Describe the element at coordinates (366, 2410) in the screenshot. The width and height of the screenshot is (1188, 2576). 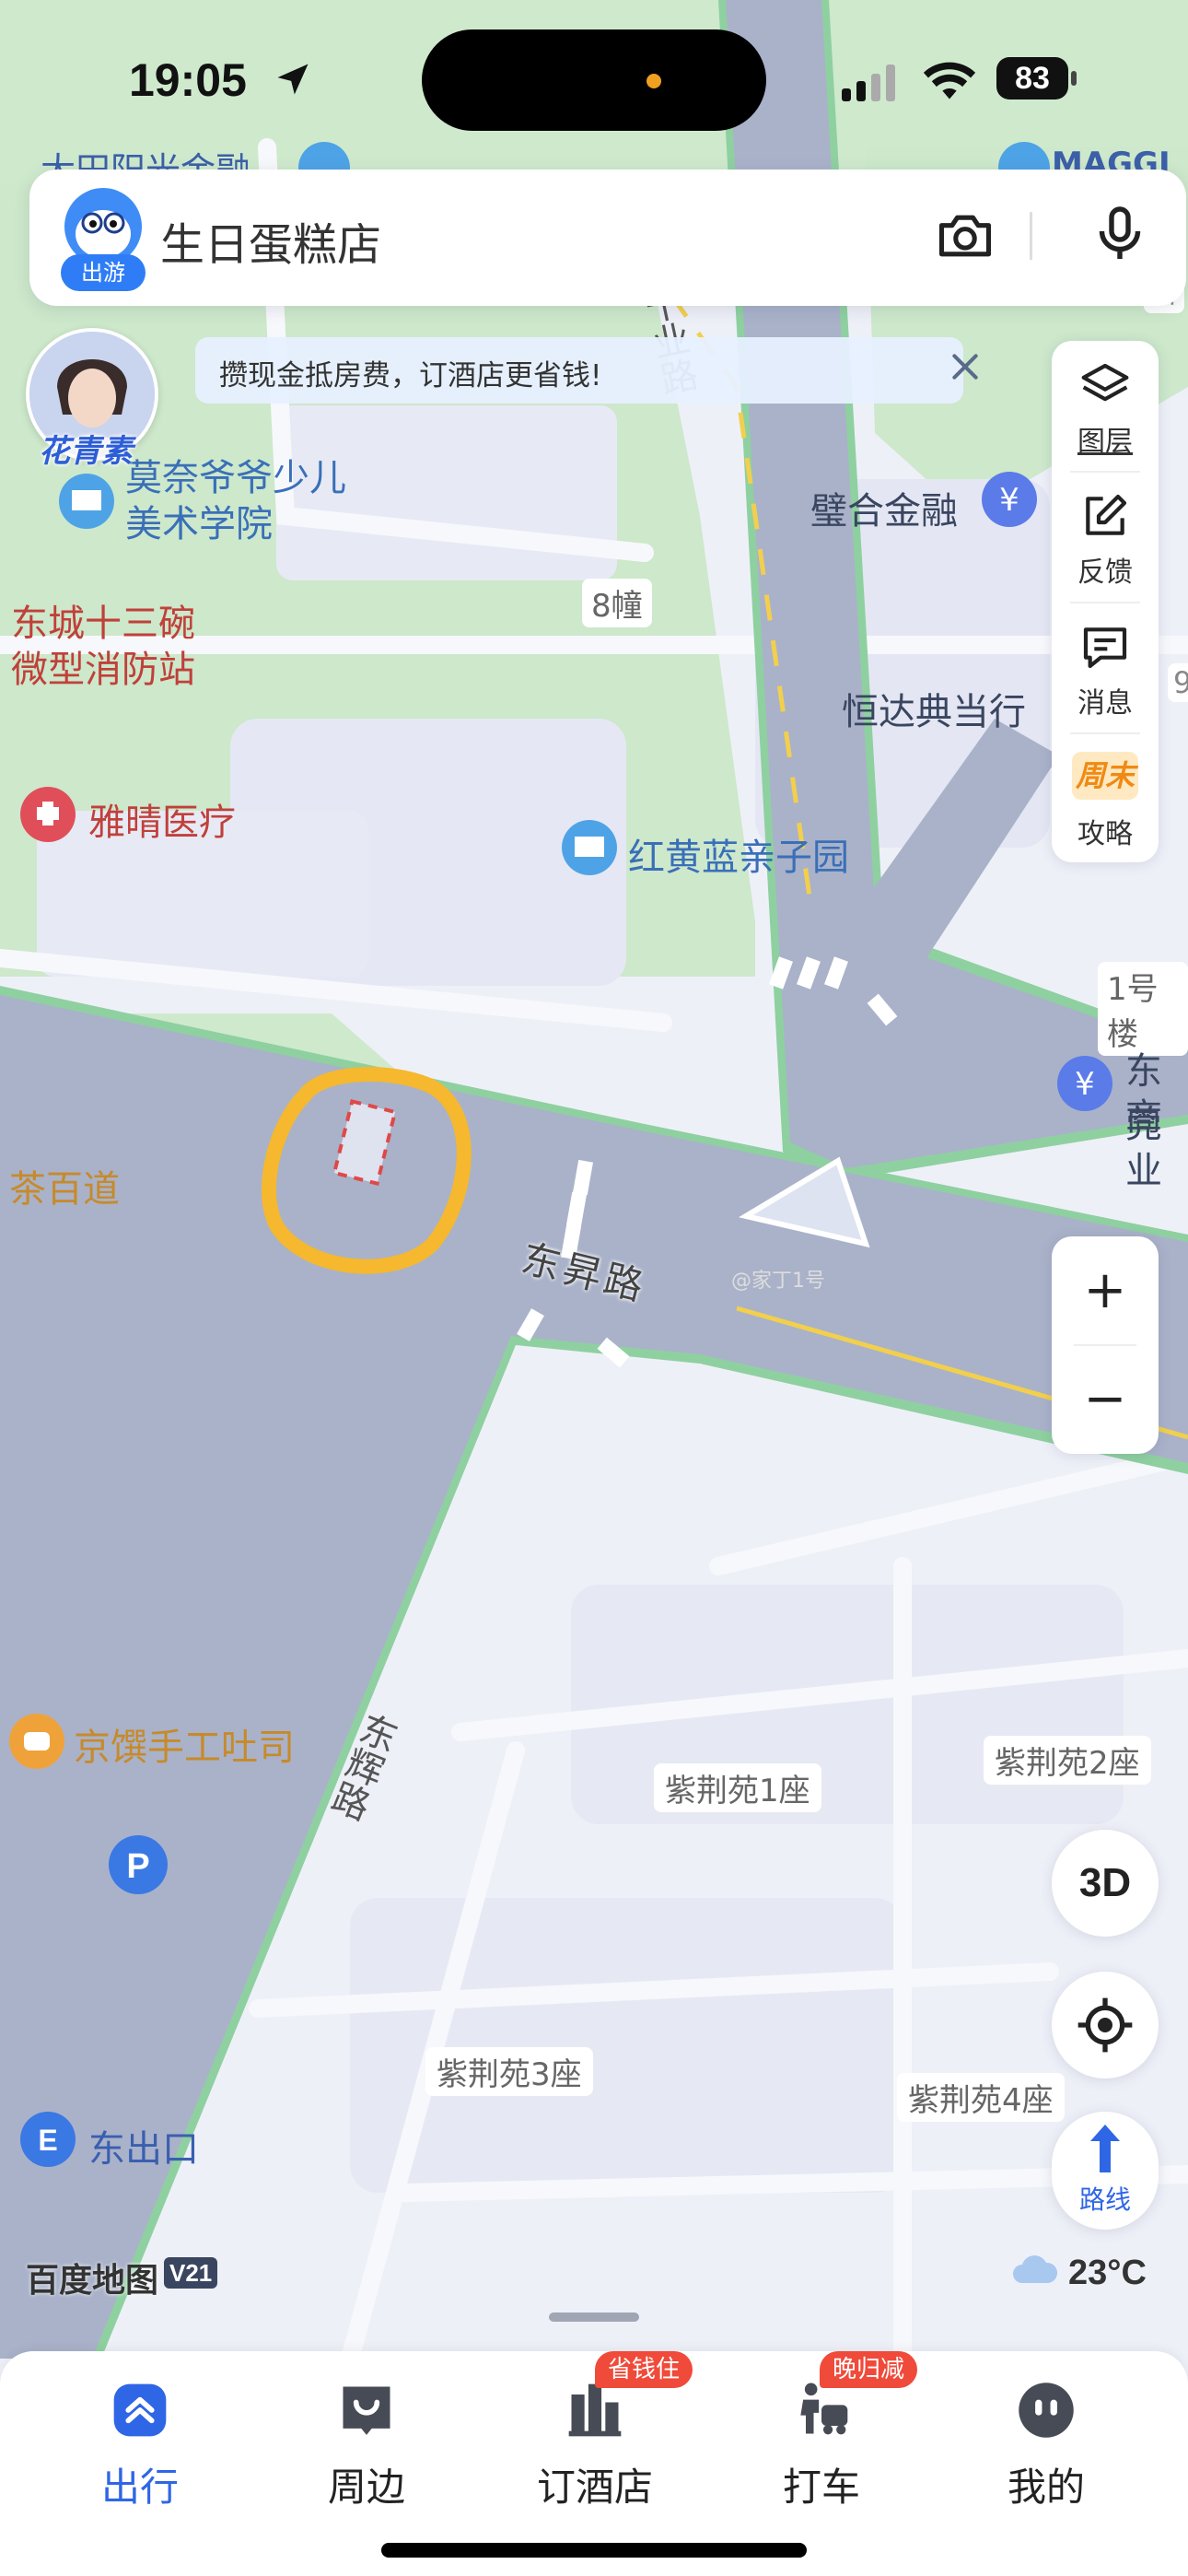
I see `nearby-icon` at that location.